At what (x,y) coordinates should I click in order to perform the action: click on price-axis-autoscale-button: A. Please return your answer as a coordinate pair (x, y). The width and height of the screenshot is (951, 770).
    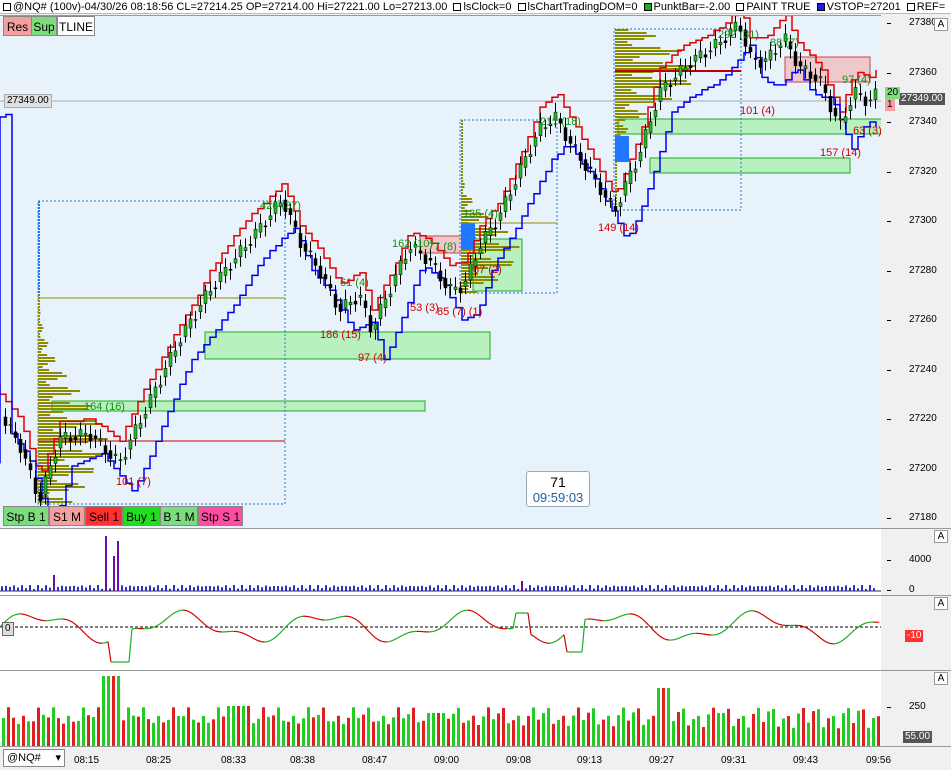
    Looking at the image, I should click on (941, 24).